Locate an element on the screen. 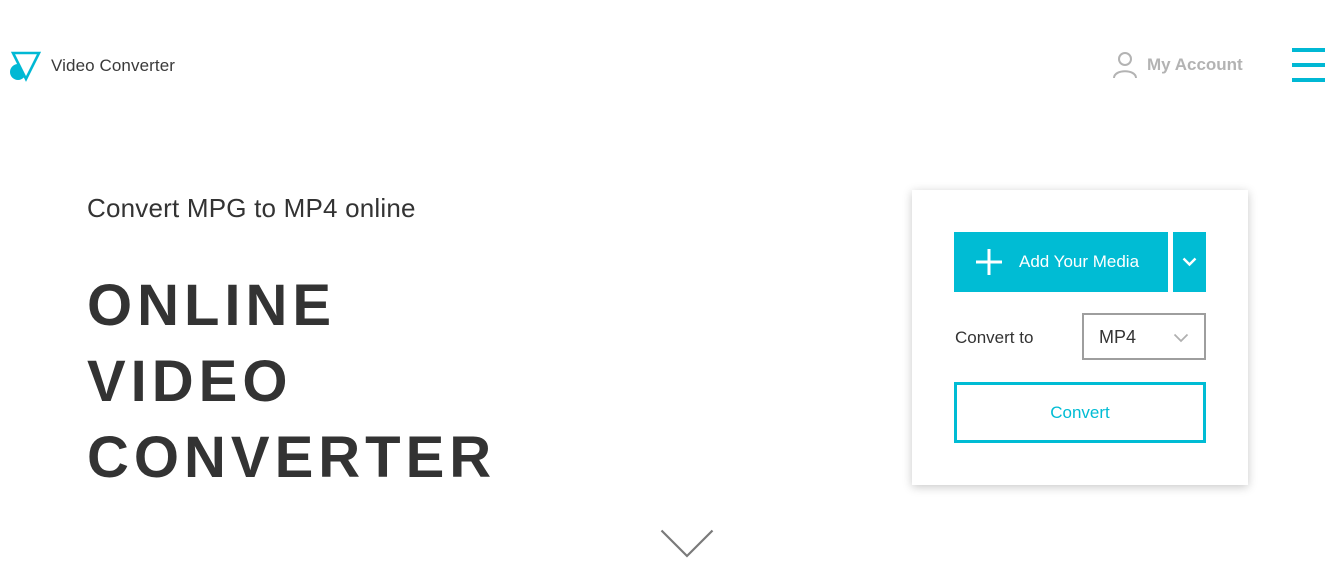  headline-line-3: CONVERTER is located at coordinates (292, 457).